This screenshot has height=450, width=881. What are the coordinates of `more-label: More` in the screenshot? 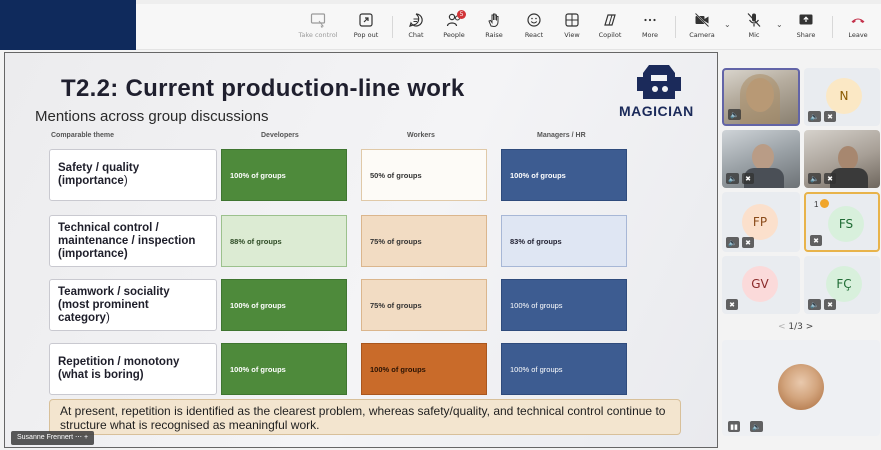 It's located at (650, 35).